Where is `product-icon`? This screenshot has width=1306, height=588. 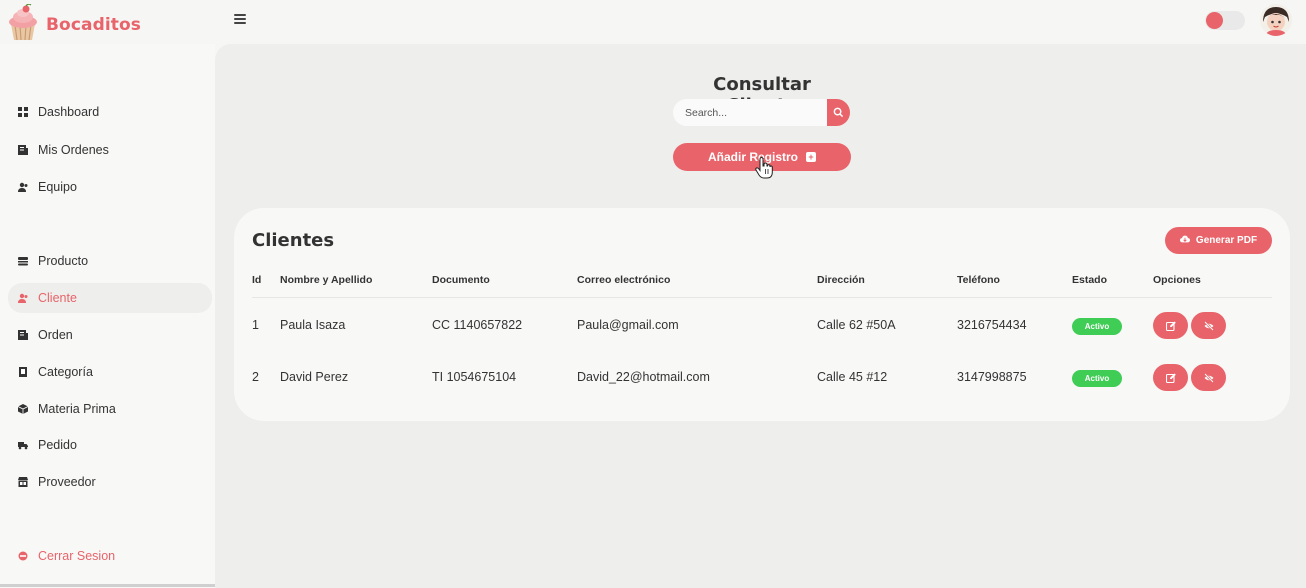
product-icon is located at coordinates (23, 261).